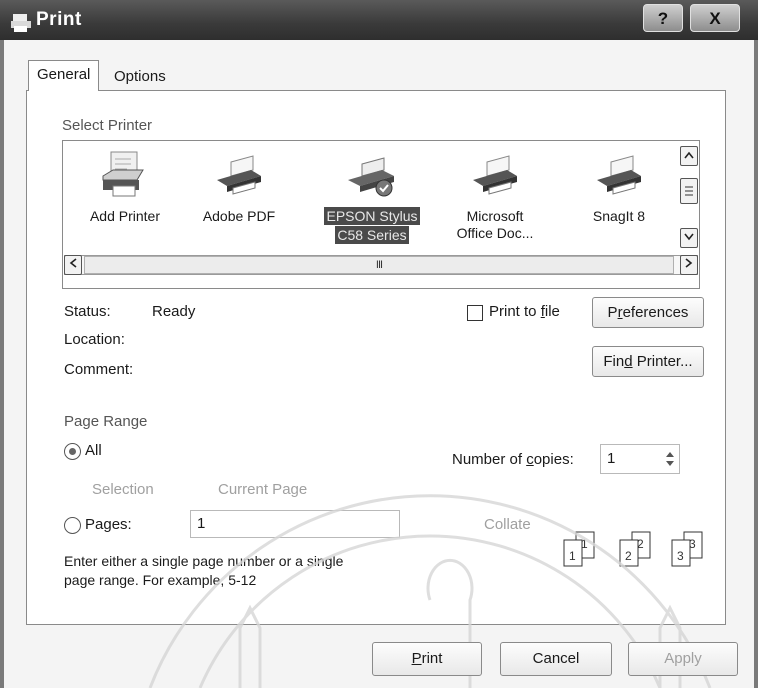  I want to click on grip-icon, so click(689, 191).